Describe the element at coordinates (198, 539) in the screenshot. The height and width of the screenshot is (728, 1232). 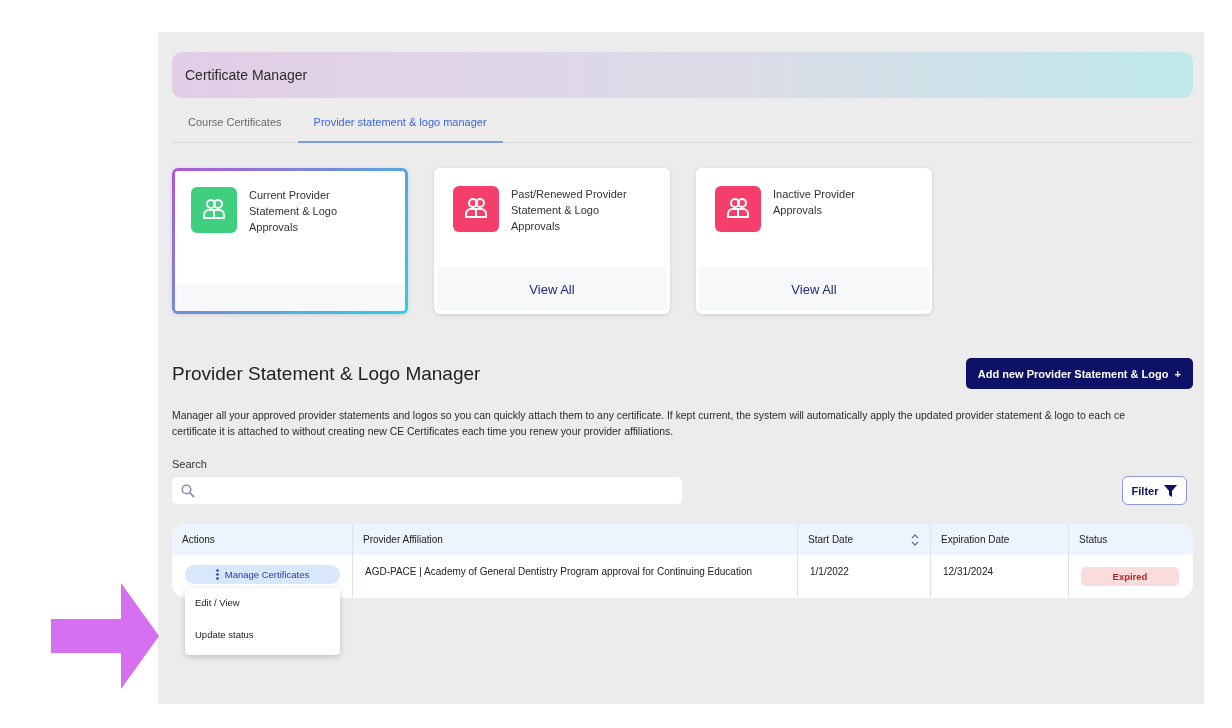
I see `column-header: Actions` at that location.